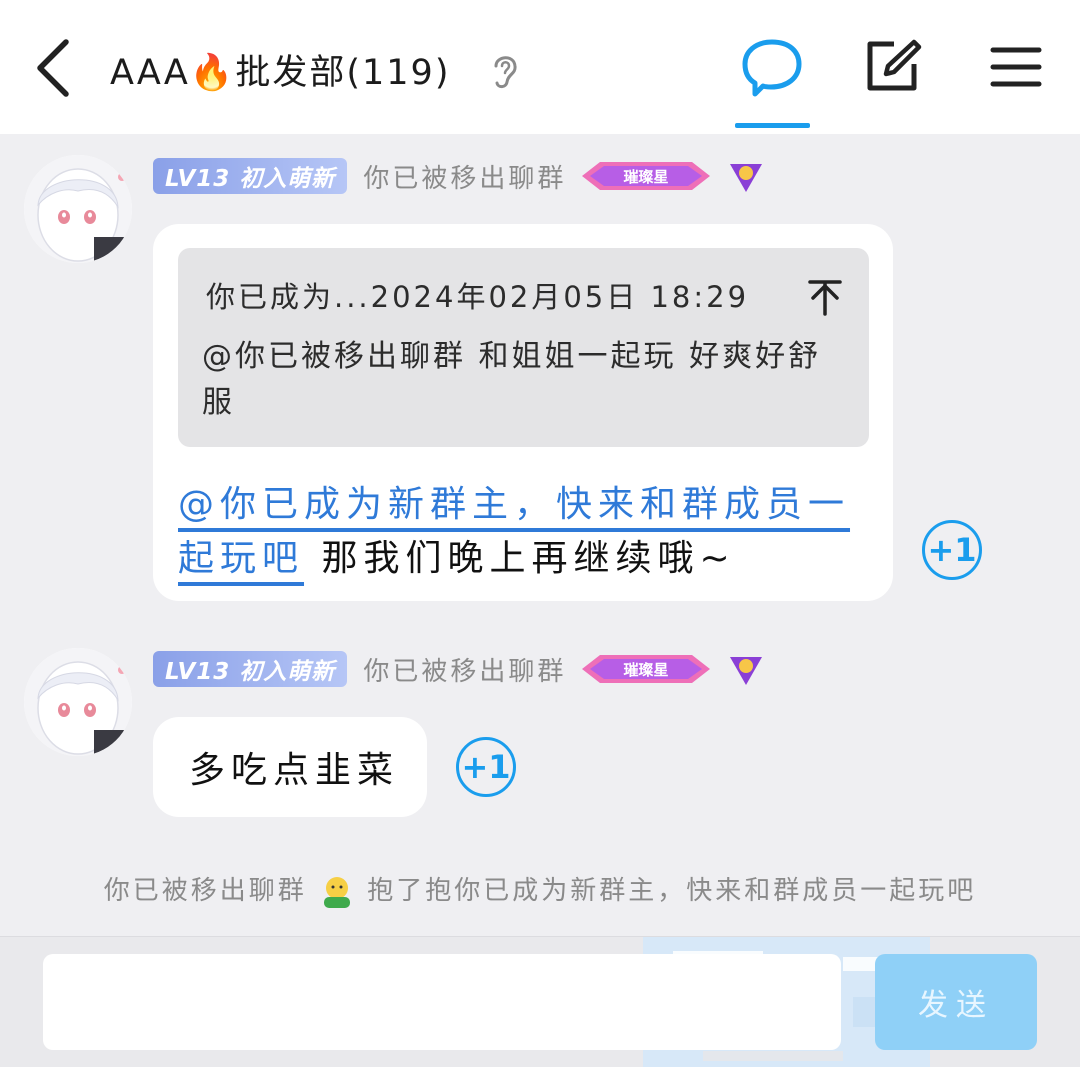  What do you see at coordinates (336, 892) in the screenshot?
I see `hug-emoji-icon` at bounding box center [336, 892].